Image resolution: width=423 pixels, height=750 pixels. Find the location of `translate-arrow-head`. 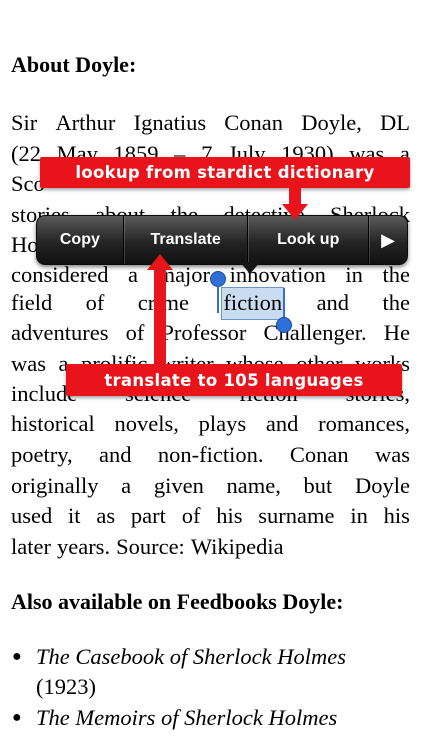

translate-arrow-head is located at coordinates (160, 262).